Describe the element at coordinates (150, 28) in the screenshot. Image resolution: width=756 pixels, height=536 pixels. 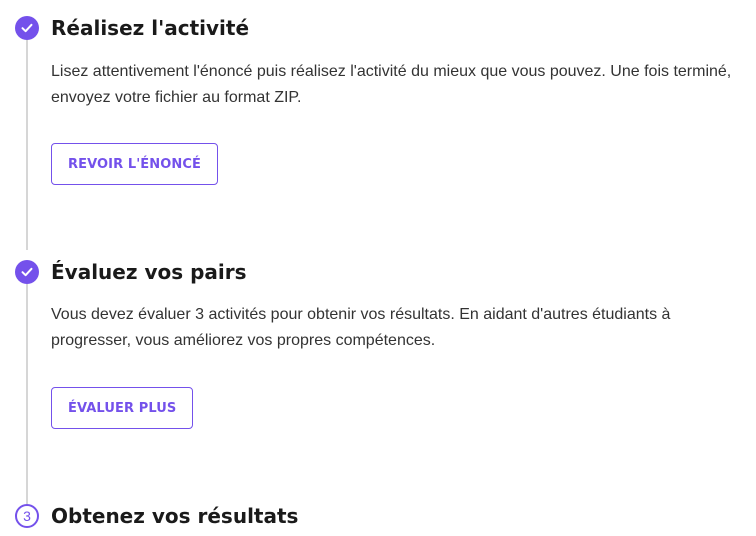
I see `step-title: Réalisez l'activité` at that location.